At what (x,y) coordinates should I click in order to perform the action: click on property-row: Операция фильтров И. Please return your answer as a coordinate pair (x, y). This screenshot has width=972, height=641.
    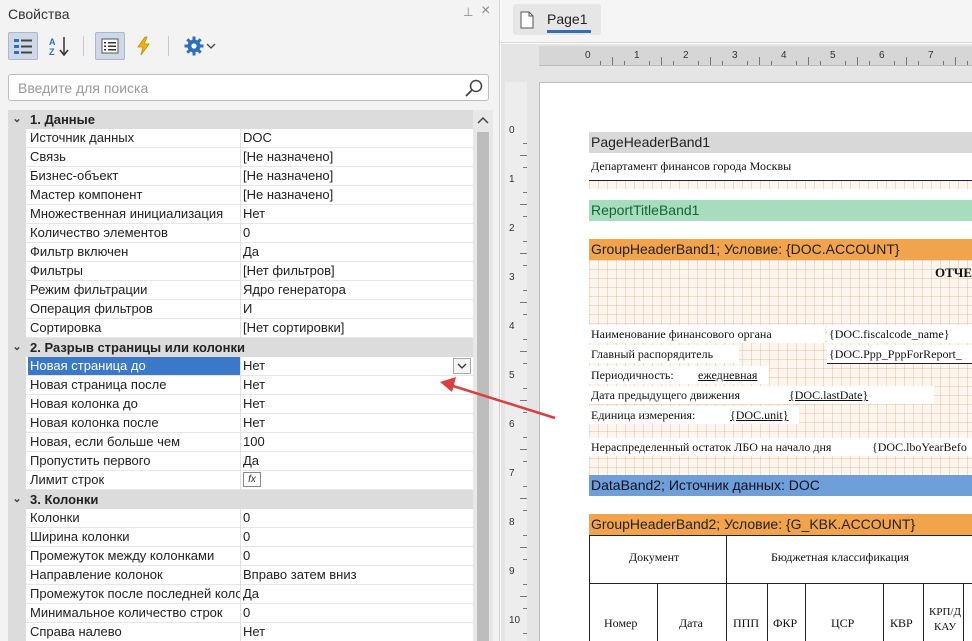
    Looking at the image, I should click on (240, 309).